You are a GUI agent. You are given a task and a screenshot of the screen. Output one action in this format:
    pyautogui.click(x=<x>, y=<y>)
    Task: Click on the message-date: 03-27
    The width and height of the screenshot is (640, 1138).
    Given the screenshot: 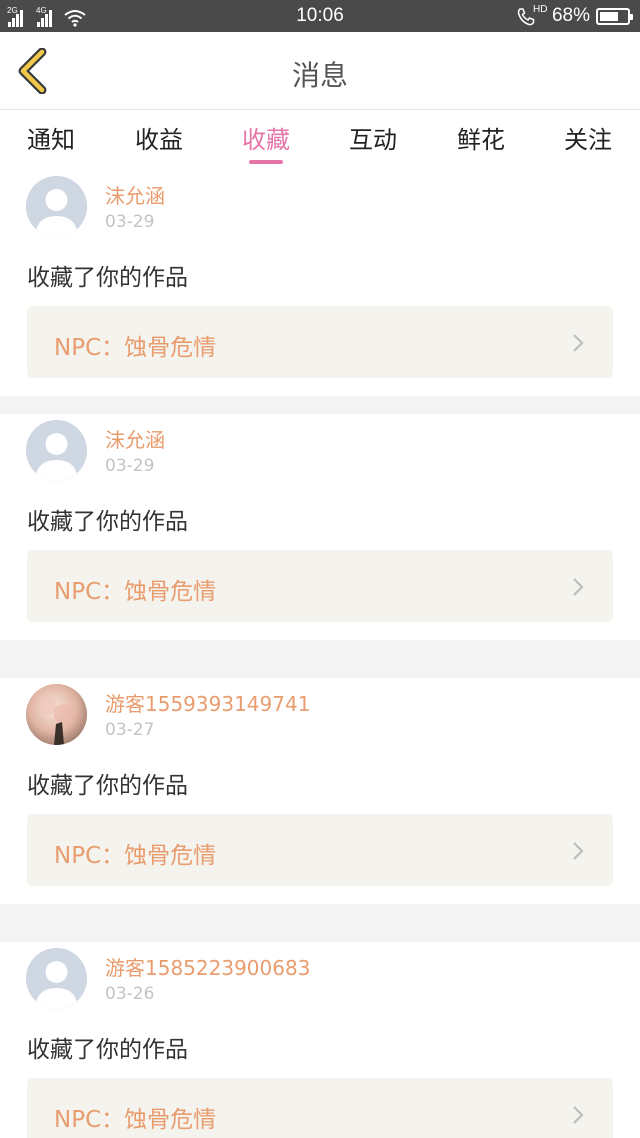 What is the action you would take?
    pyautogui.click(x=130, y=730)
    